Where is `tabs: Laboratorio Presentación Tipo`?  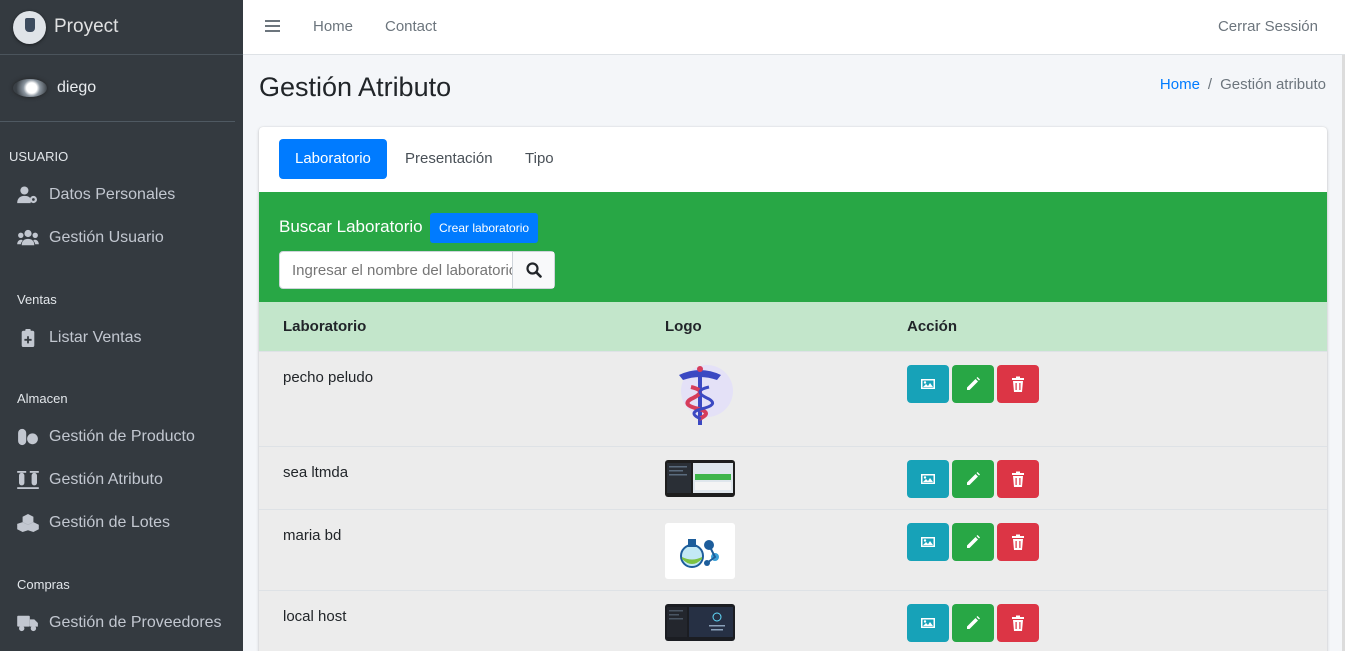
tabs: Laboratorio Presentación Tipo is located at coordinates (793, 159).